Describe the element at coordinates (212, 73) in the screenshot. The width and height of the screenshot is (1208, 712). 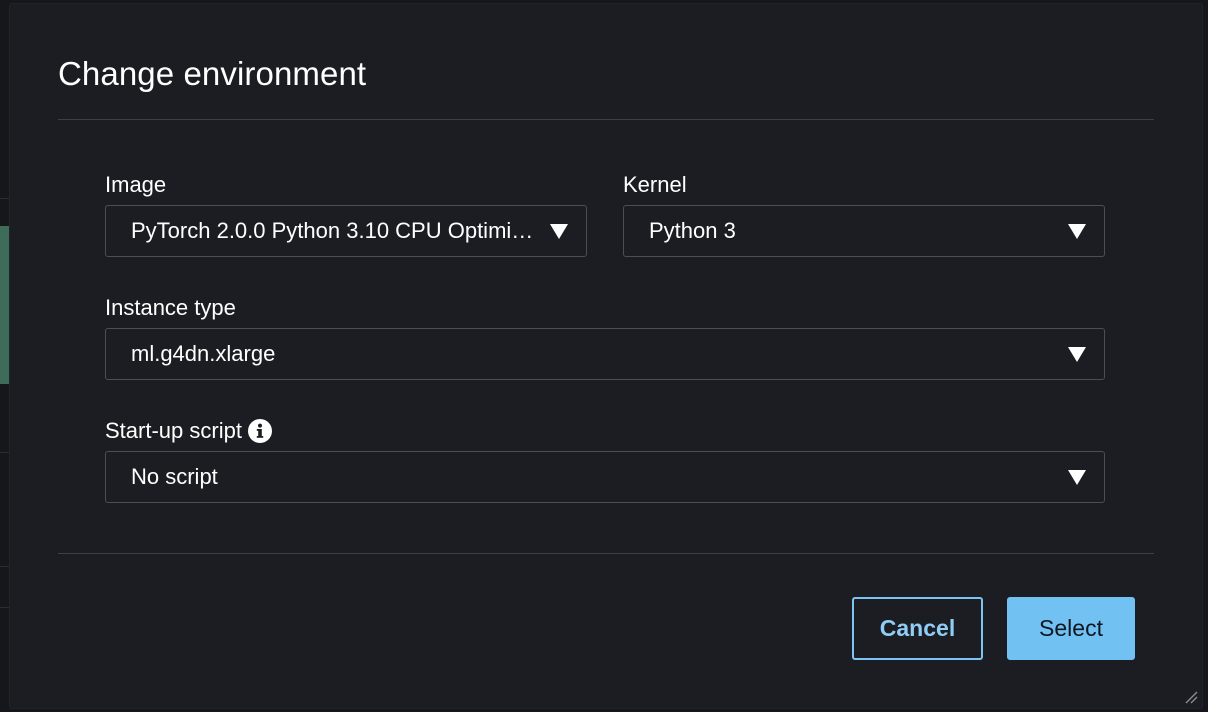
I see `dialog-title: Change environment` at that location.